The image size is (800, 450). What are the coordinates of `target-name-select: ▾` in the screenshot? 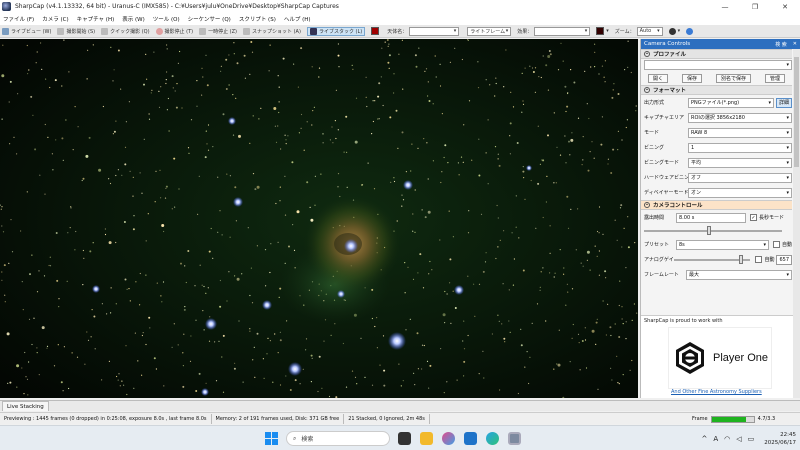 It's located at (434, 31).